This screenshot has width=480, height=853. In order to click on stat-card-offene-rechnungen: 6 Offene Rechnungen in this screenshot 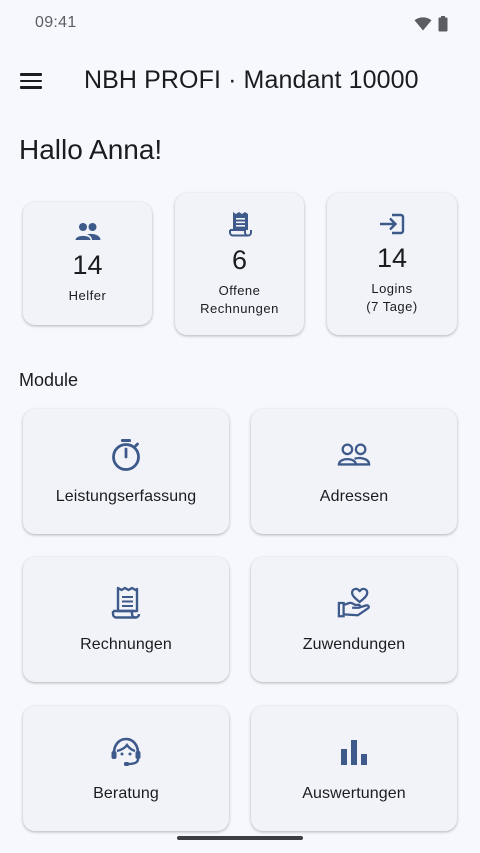, I will do `click(239, 264)`.